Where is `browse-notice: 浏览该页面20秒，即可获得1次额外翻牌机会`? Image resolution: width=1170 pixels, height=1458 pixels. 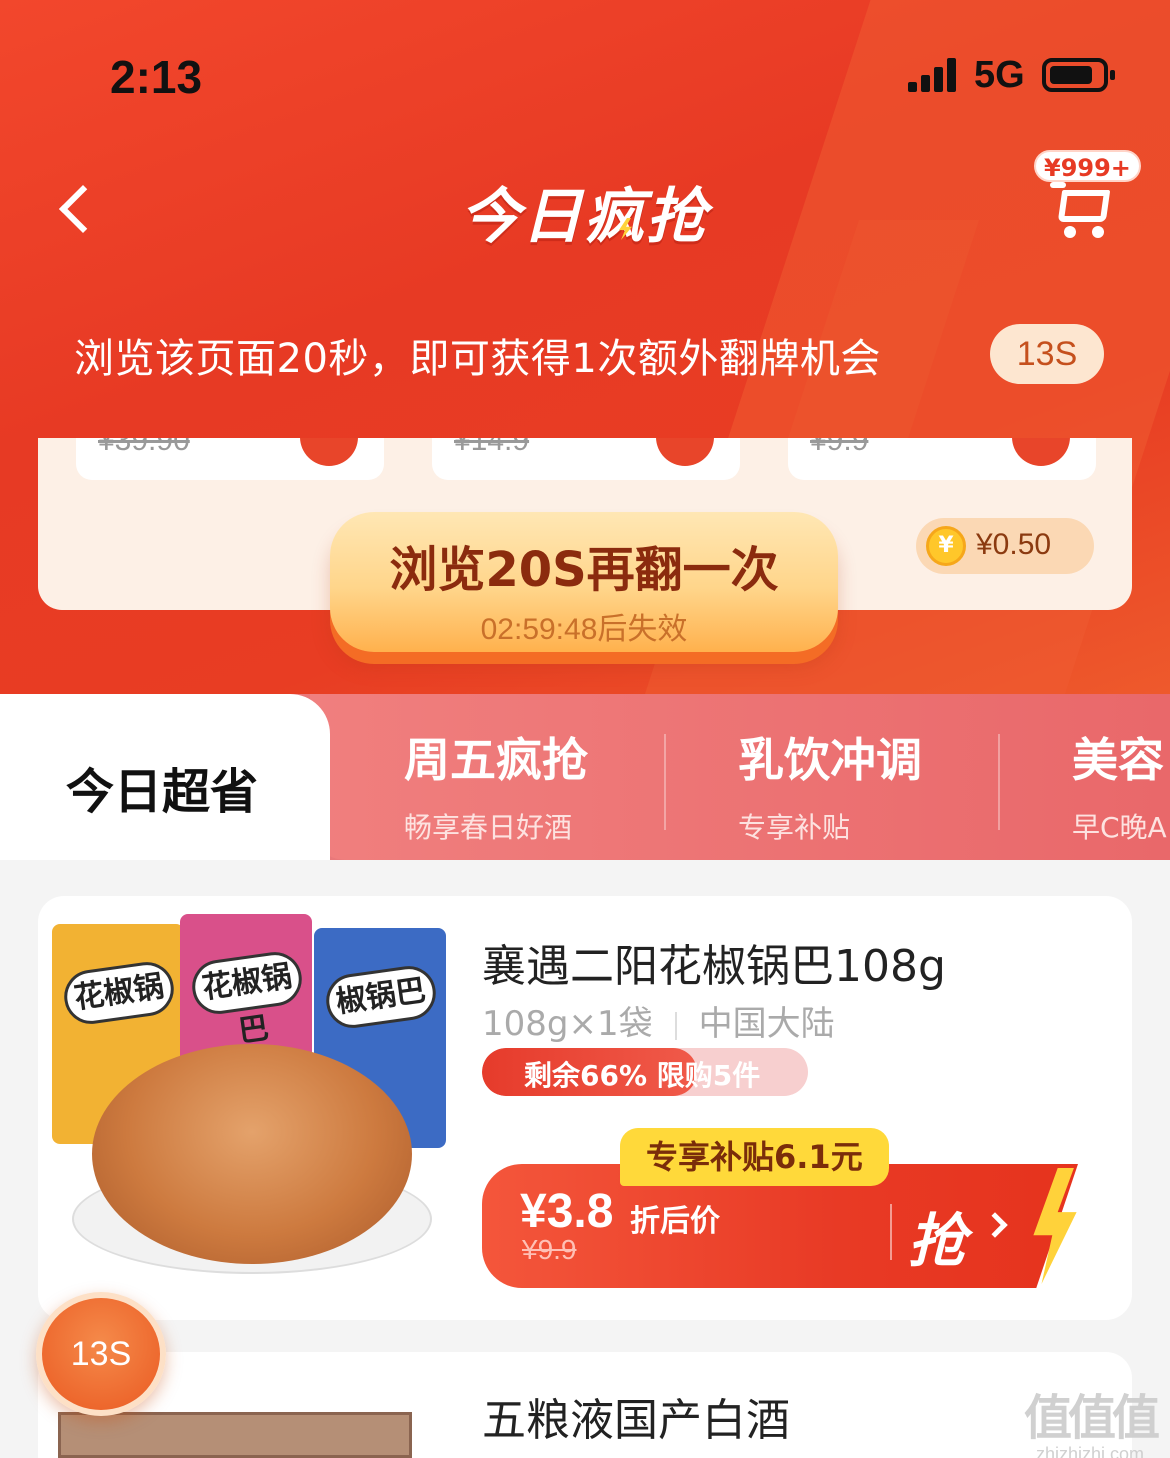 browse-notice: 浏览该页面20秒，即可获得1次额外翻牌机会 is located at coordinates (477, 359).